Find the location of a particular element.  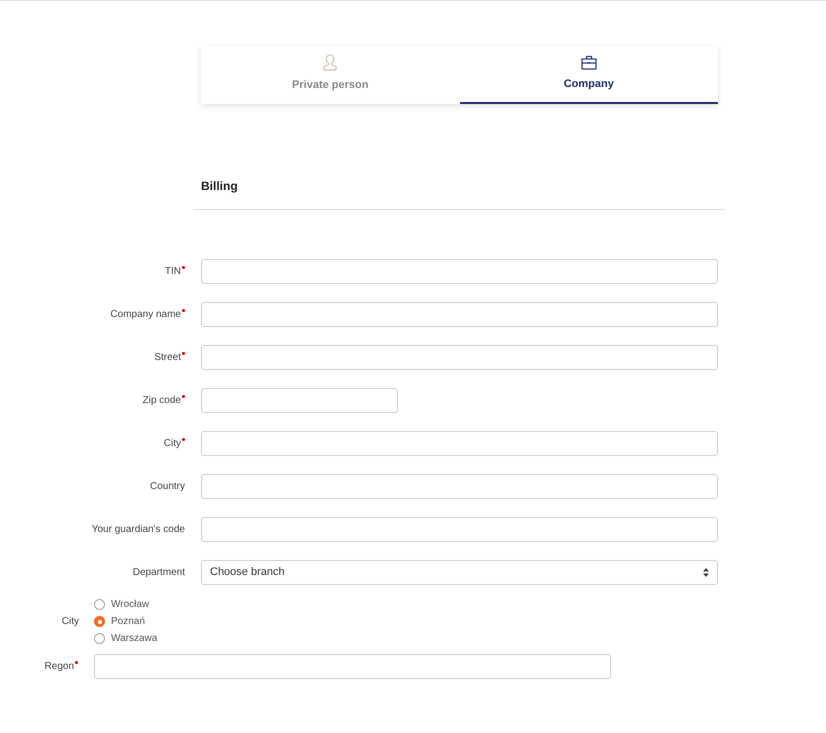

field-label: Country is located at coordinates (166, 487).